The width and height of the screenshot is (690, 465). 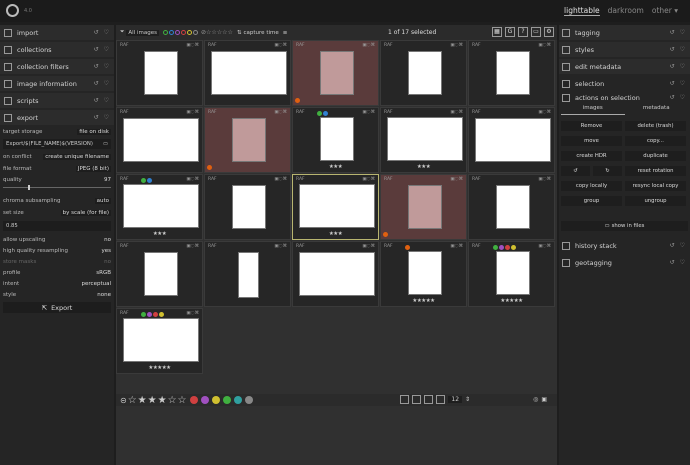 I want to click on path-input: Export/$(FILE_NAME)$(VERSION) ▭, so click(x=57, y=144).